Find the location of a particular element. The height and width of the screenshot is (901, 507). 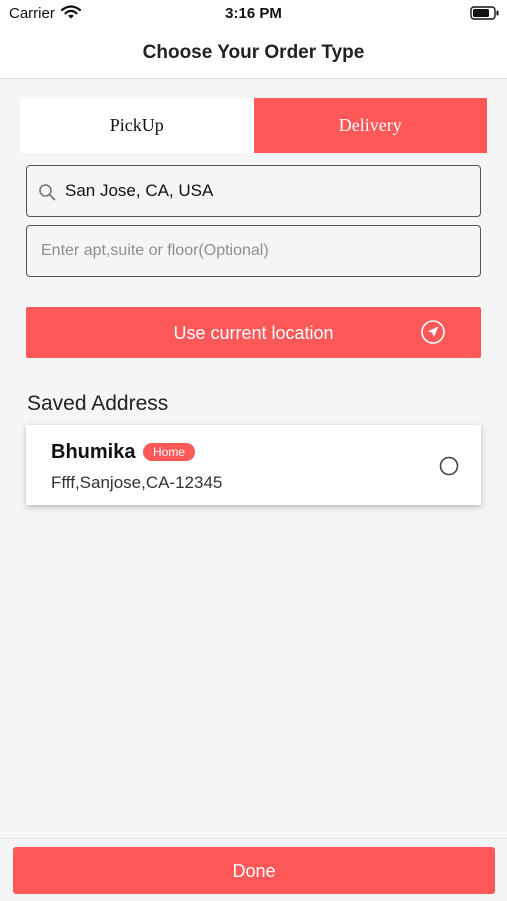

done-button: Done is located at coordinates (254, 870).